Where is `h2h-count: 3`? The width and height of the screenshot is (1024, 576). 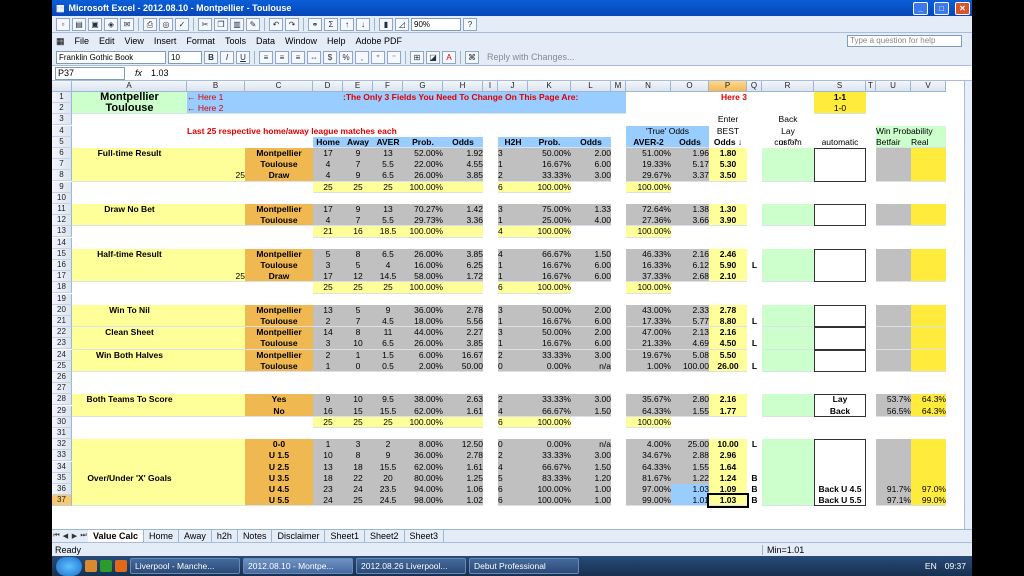 h2h-count: 3 is located at coordinates (513, 209).